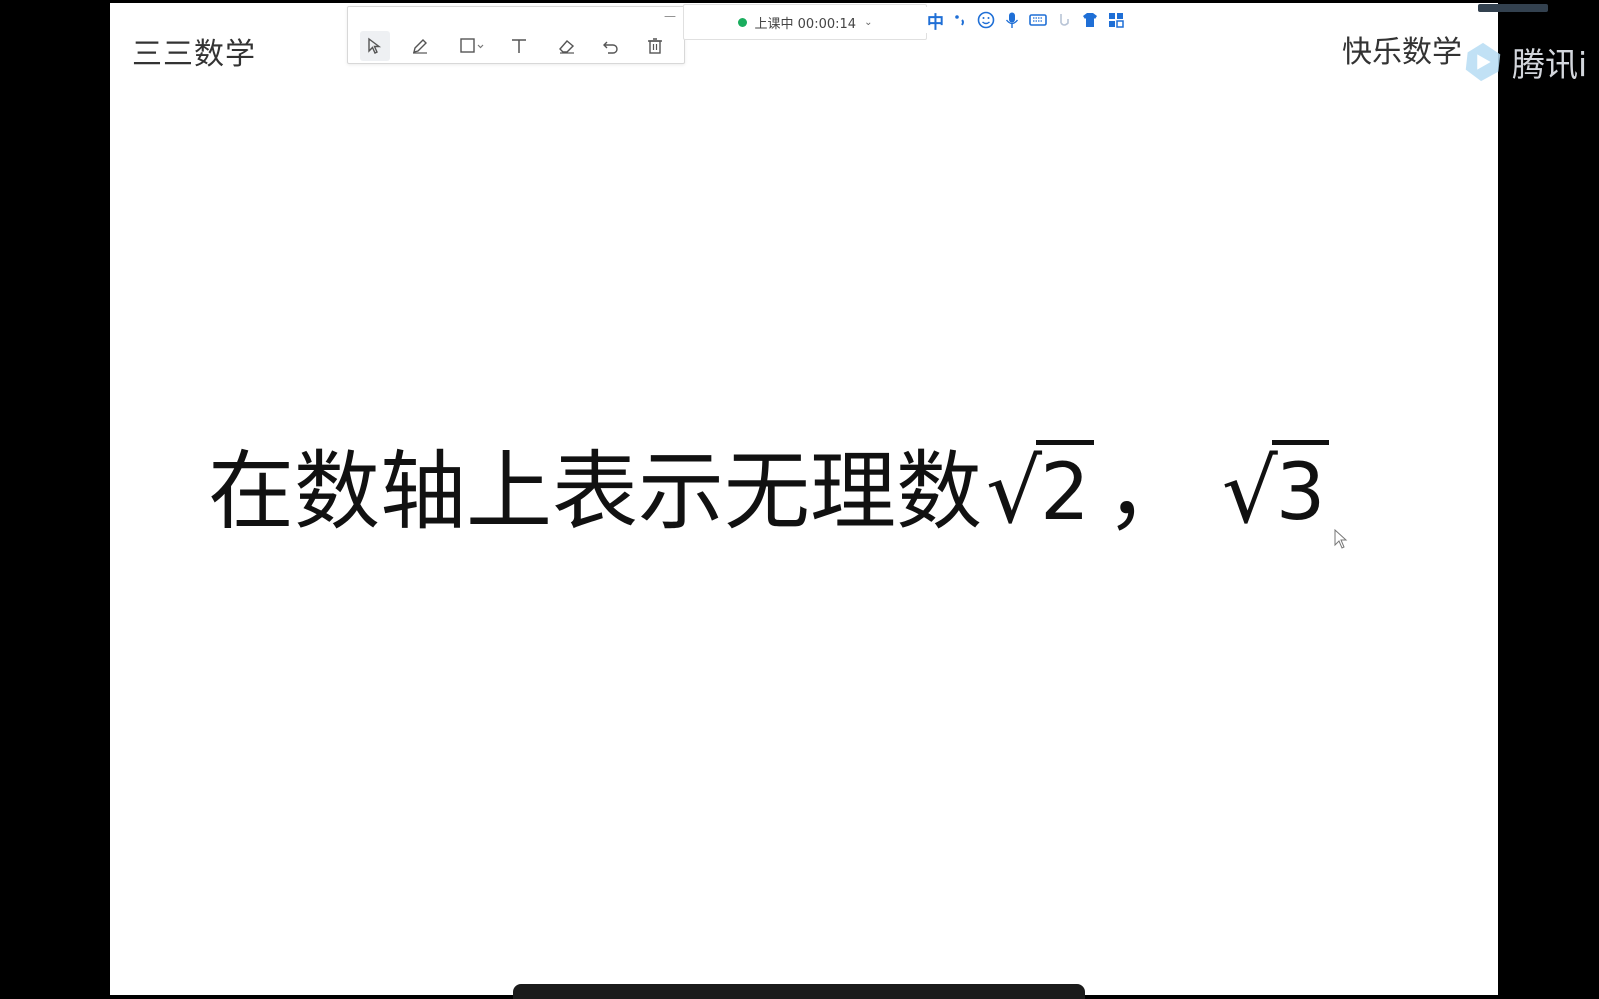 Image resolution: width=1599 pixels, height=999 pixels. I want to click on emoji-icon, so click(986, 20).